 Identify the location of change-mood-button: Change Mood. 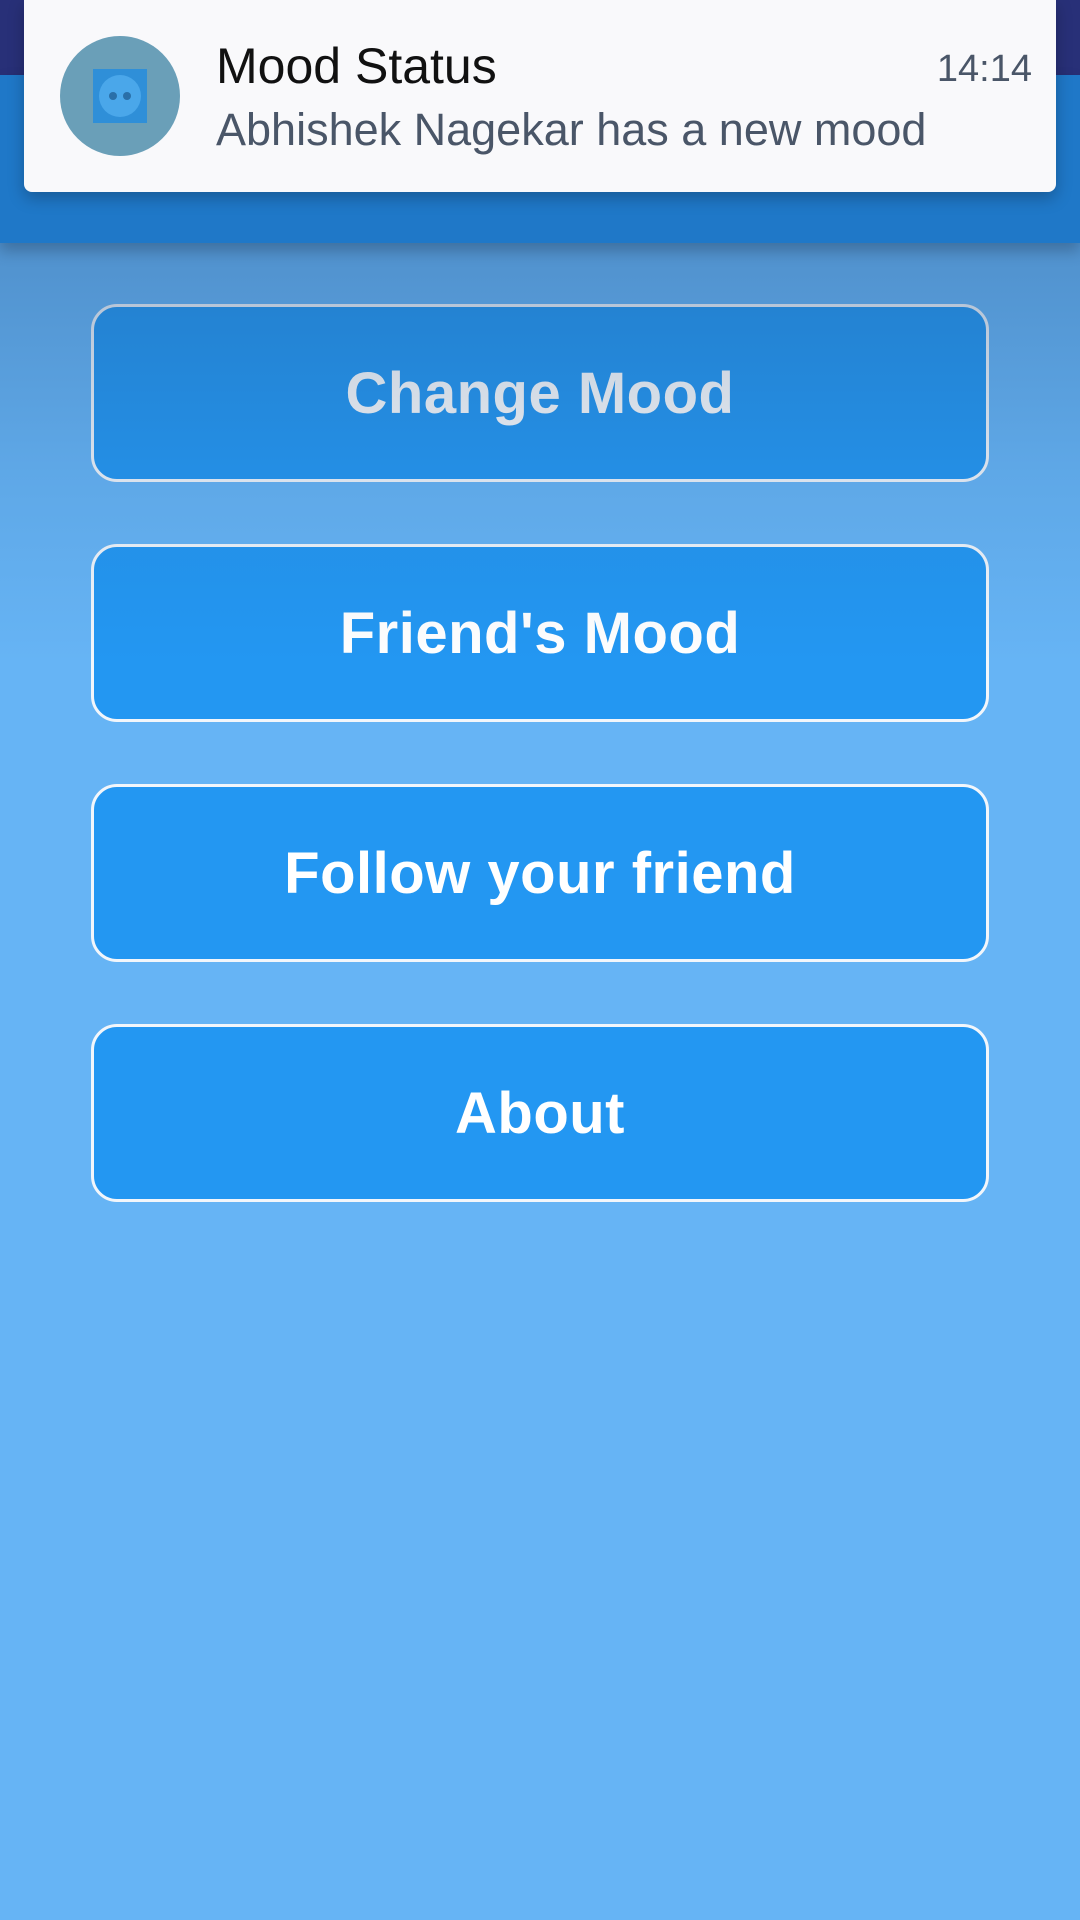
(540, 393).